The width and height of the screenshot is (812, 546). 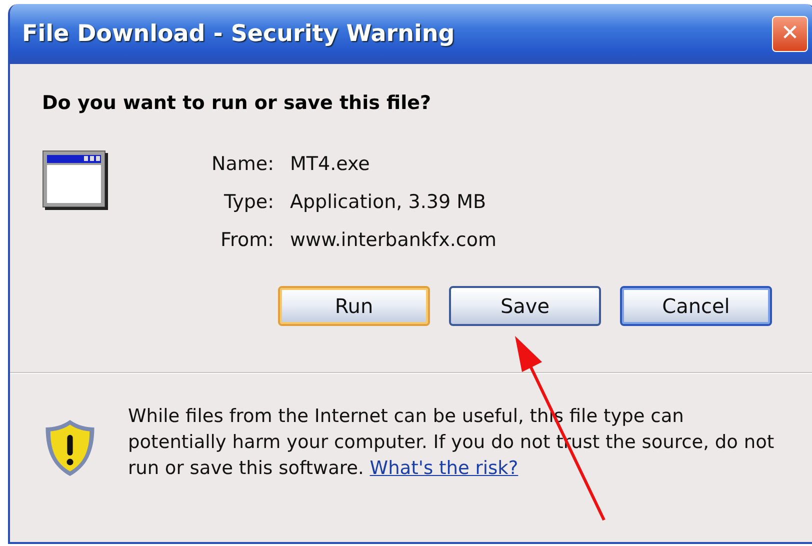 I want to click on field-label: Type:, so click(x=248, y=202).